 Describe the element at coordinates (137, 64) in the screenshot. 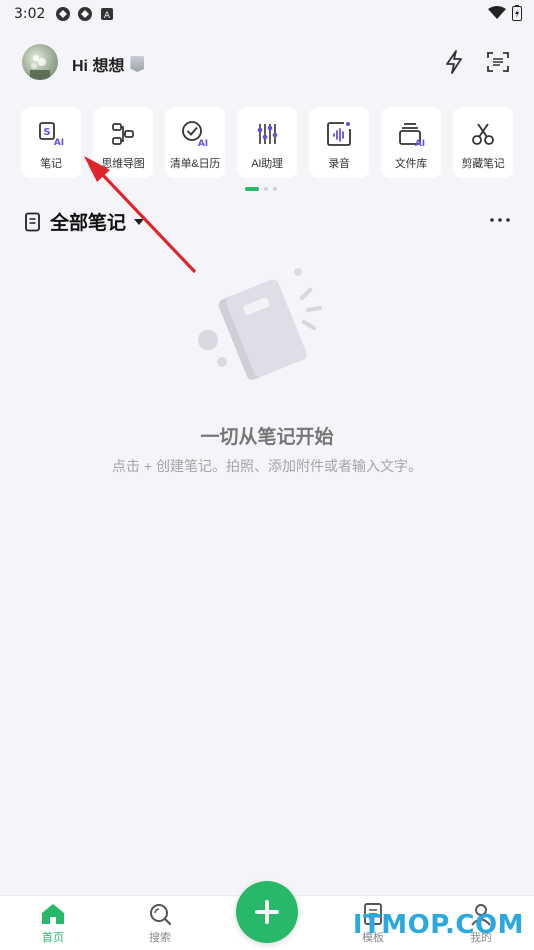

I see `member-badge-icon` at that location.